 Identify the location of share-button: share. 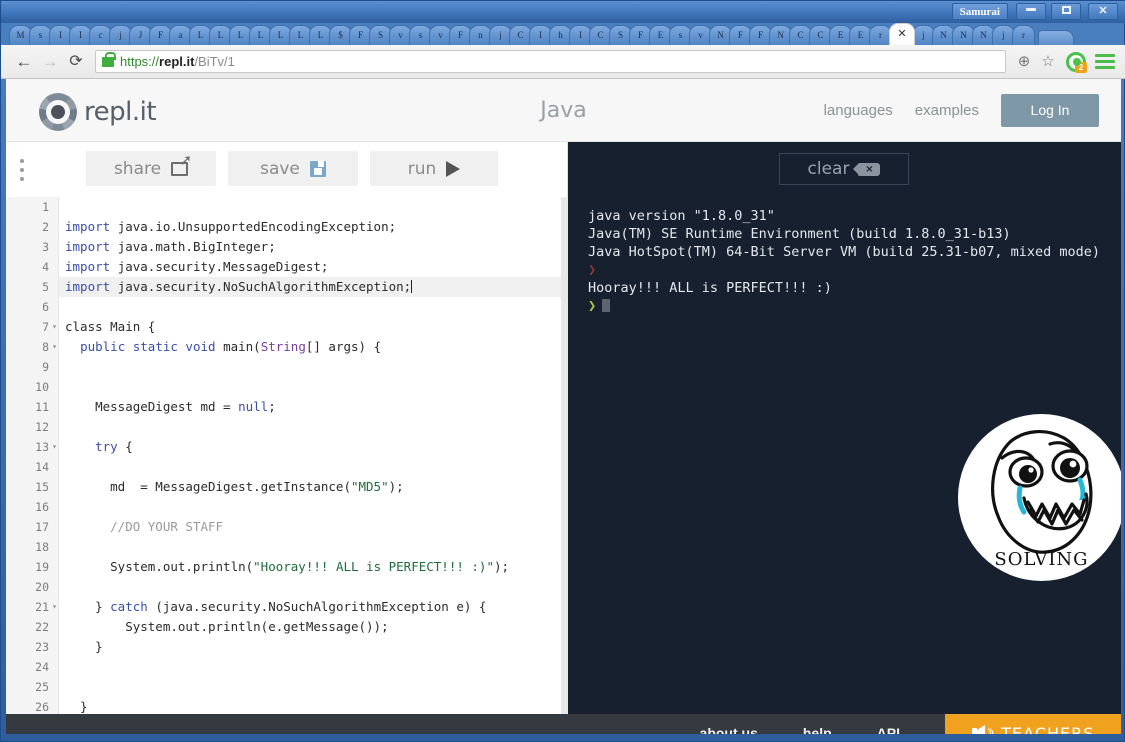
(151, 168).